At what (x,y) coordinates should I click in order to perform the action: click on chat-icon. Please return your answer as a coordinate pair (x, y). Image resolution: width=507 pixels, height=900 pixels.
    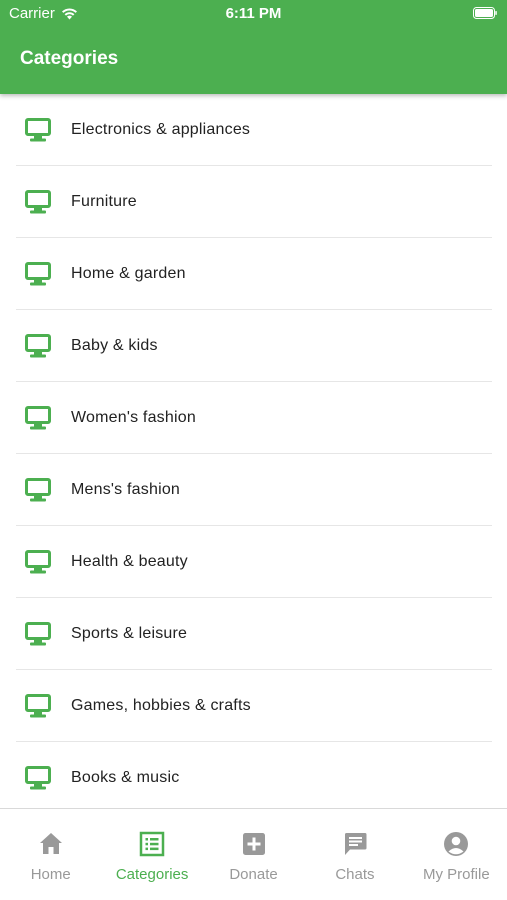
    Looking at the image, I should click on (355, 844).